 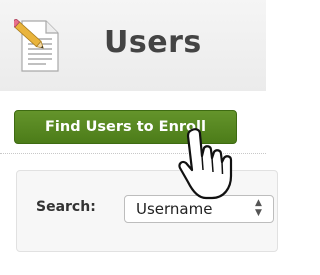 What do you see at coordinates (37, 47) in the screenshot?
I see `notepad-pencil-icon` at bounding box center [37, 47].